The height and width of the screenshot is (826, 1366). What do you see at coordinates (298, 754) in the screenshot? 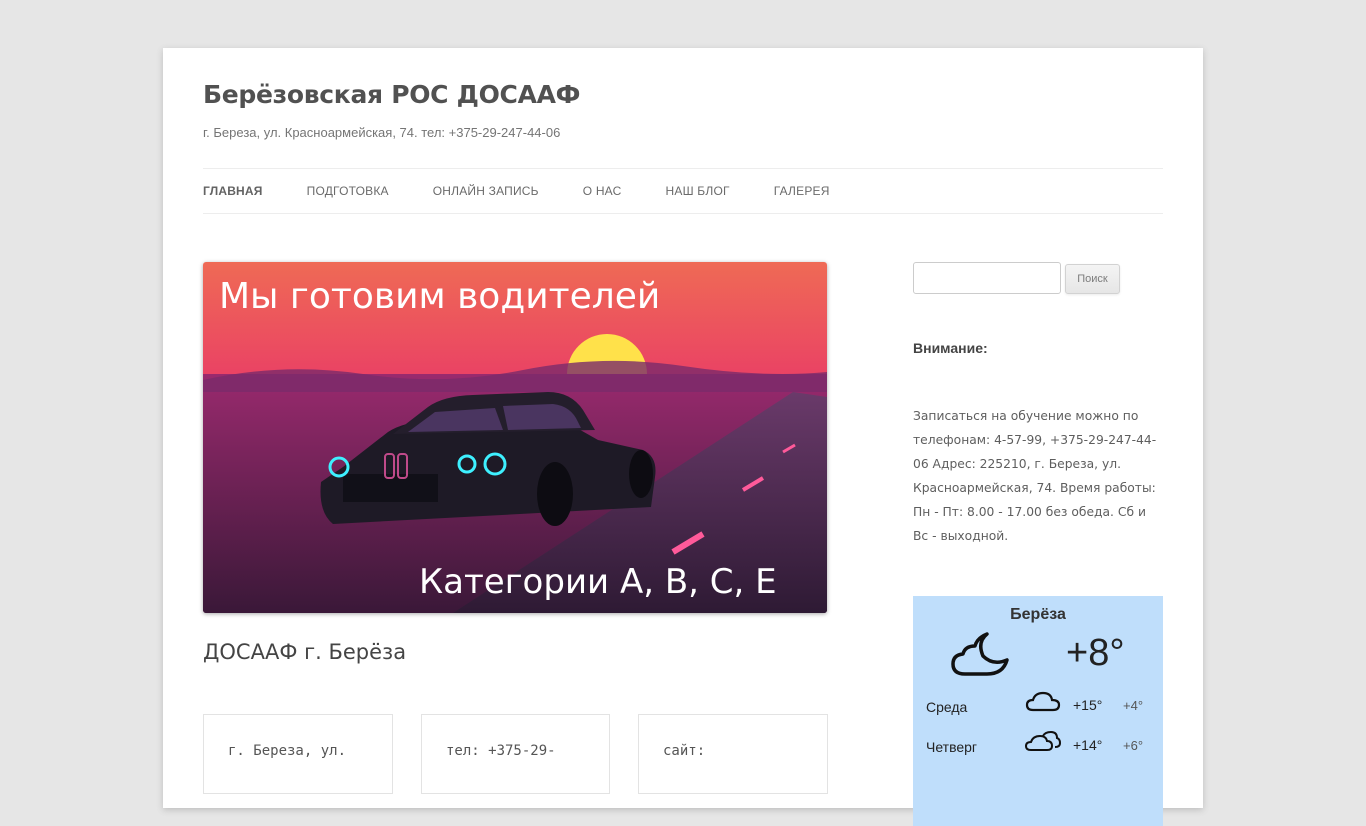
I see `address-card: г. Береза, ул.` at bounding box center [298, 754].